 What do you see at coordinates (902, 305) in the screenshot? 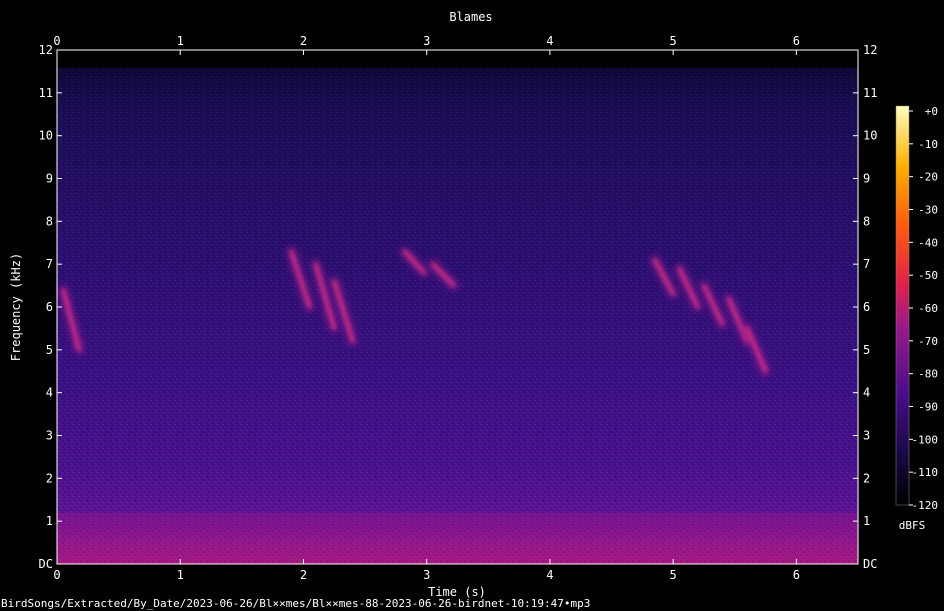
I see `colorbar-gradient` at bounding box center [902, 305].